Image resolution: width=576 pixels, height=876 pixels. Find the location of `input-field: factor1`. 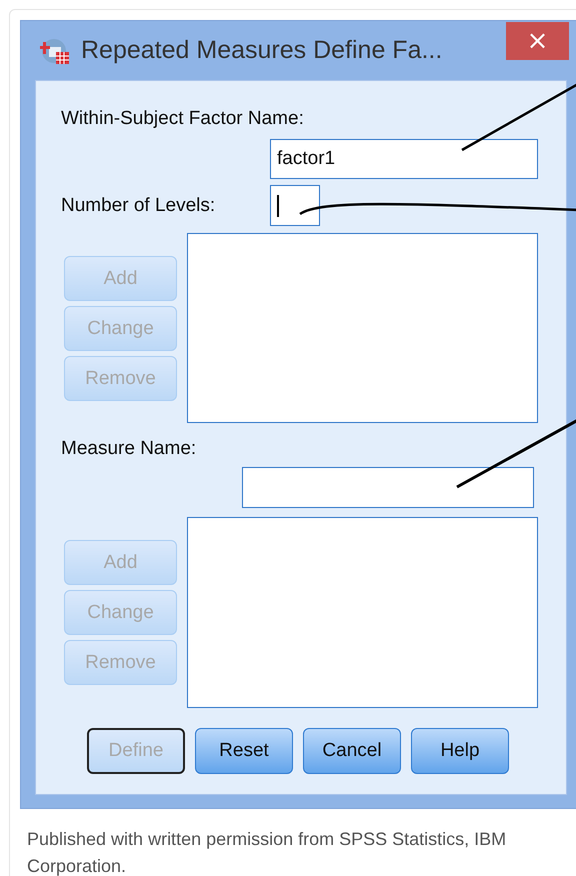

input-field: factor1 is located at coordinates (404, 159).